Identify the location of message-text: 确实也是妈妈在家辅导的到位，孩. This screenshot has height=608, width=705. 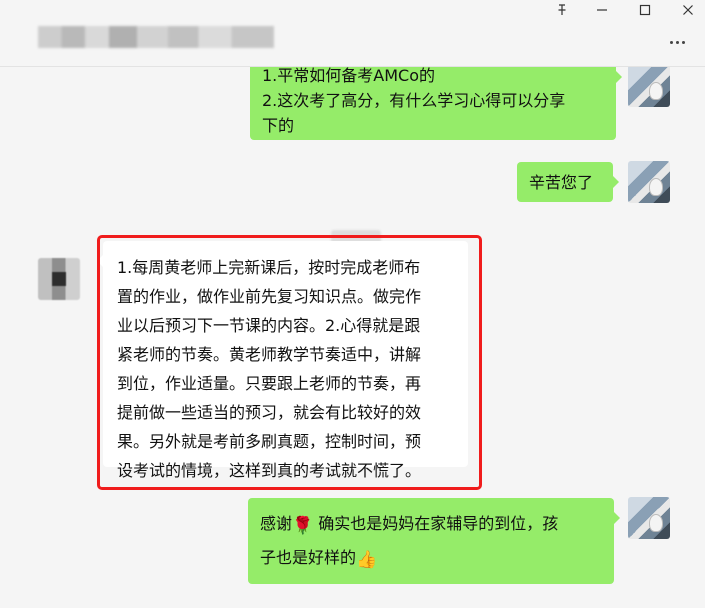
(436, 523).